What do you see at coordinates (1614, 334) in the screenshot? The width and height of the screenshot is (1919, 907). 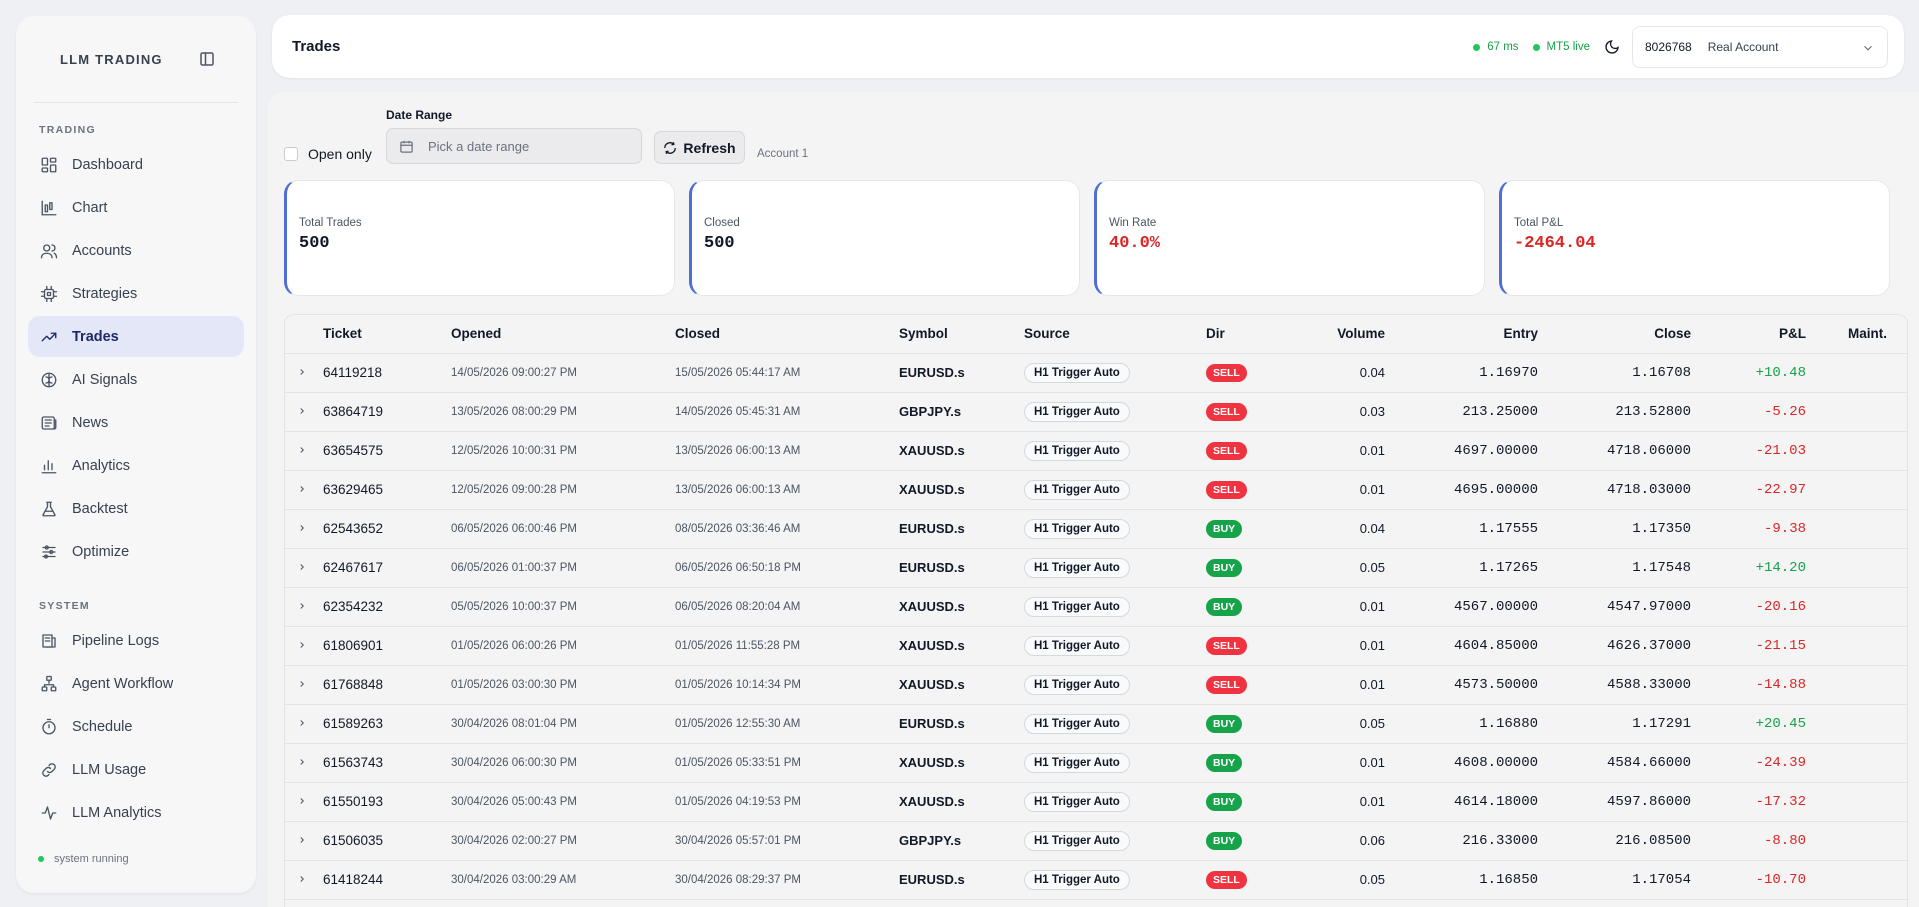 I see `column-header-close: Close` at bounding box center [1614, 334].